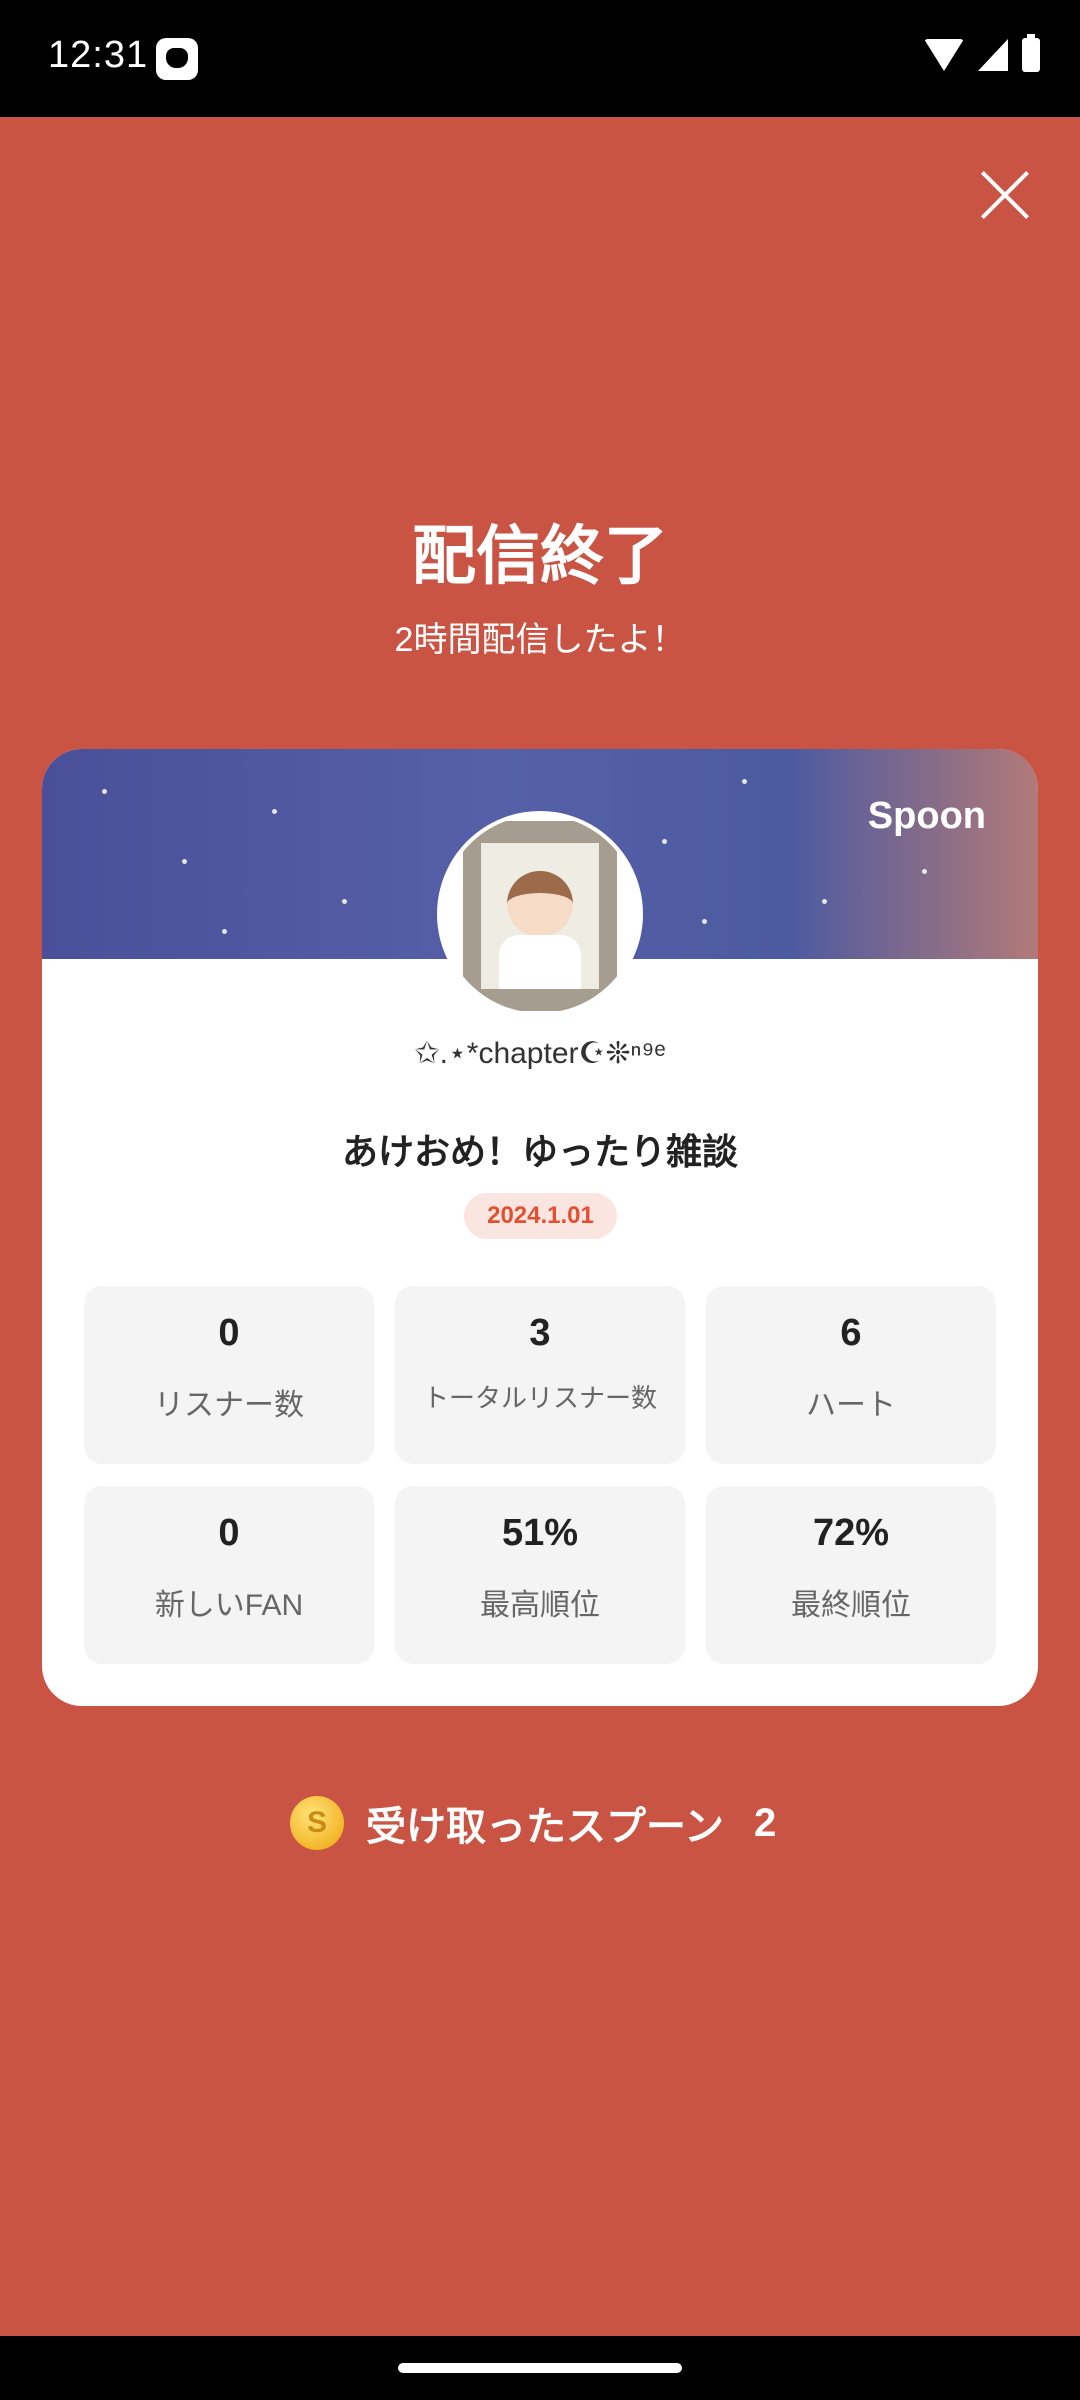 The width and height of the screenshot is (1080, 2400). What do you see at coordinates (540, 556) in the screenshot?
I see `page-title: 配信終了` at bounding box center [540, 556].